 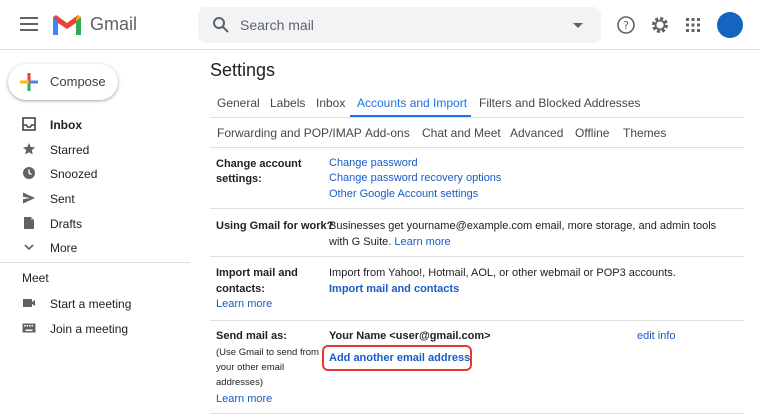 I want to click on sidebar-item-label: Sent, so click(x=62, y=199).